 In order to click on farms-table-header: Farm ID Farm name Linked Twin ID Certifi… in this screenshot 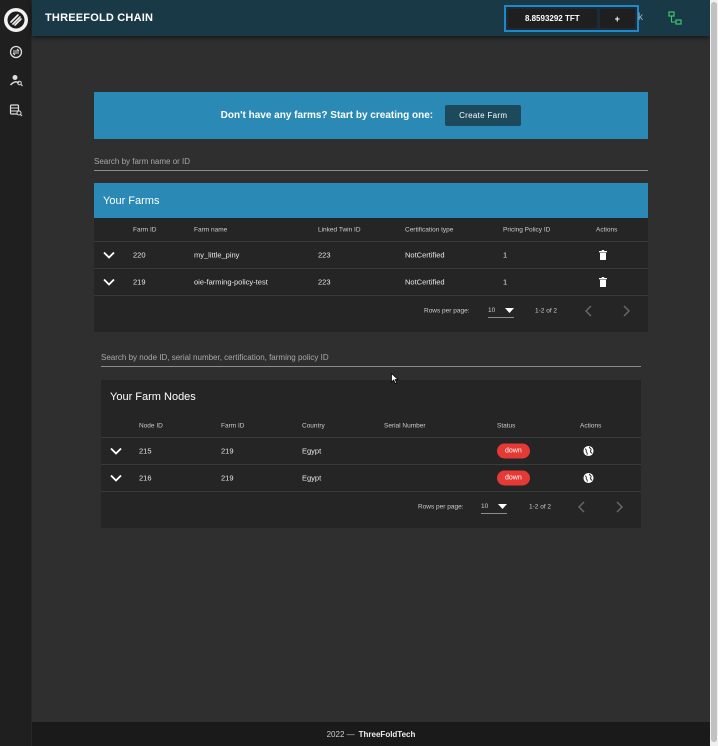, I will do `click(371, 230)`.